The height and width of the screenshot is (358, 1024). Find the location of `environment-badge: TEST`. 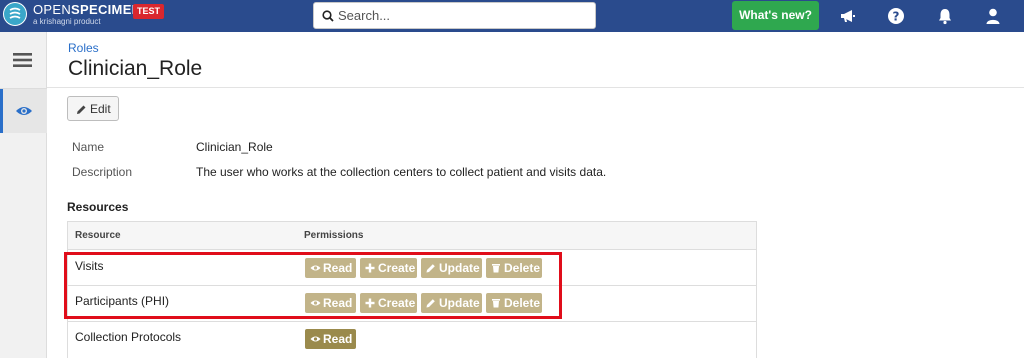

environment-badge: TEST is located at coordinates (149, 11).